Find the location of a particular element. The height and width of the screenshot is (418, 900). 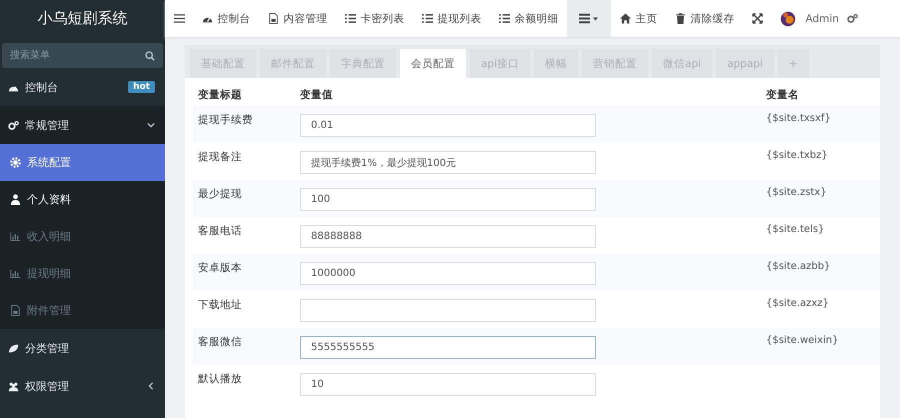

value-field: 100 is located at coordinates (448, 199).